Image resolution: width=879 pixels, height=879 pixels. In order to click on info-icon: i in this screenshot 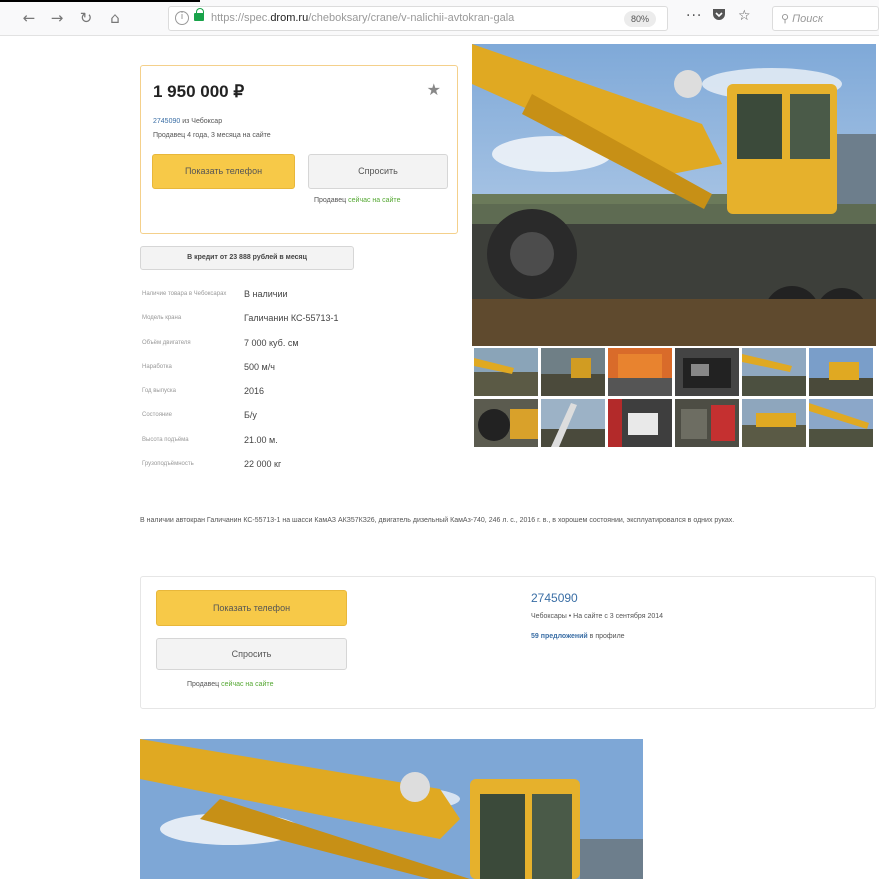, I will do `click(182, 18)`.